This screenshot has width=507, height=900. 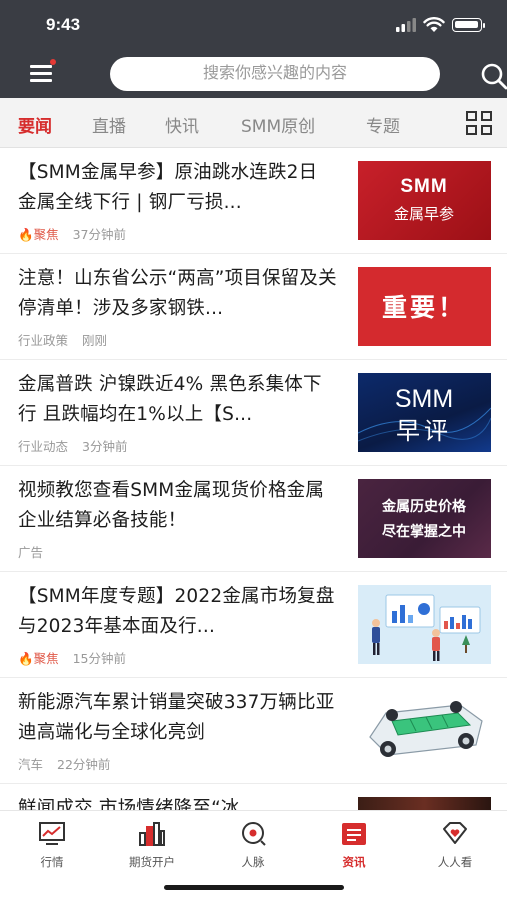 What do you see at coordinates (171, 505) in the screenshot?
I see `news-title: 视频教您查看SMM金属现货价格金属企业结算必备技能！` at bounding box center [171, 505].